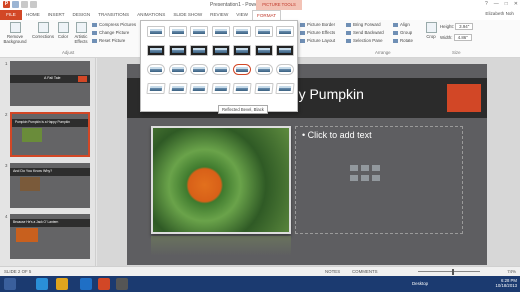 The image size is (520, 292). Describe the element at coordinates (506, 283) in the screenshot. I see `clock: 6:28 PM 10/18/2013` at that location.